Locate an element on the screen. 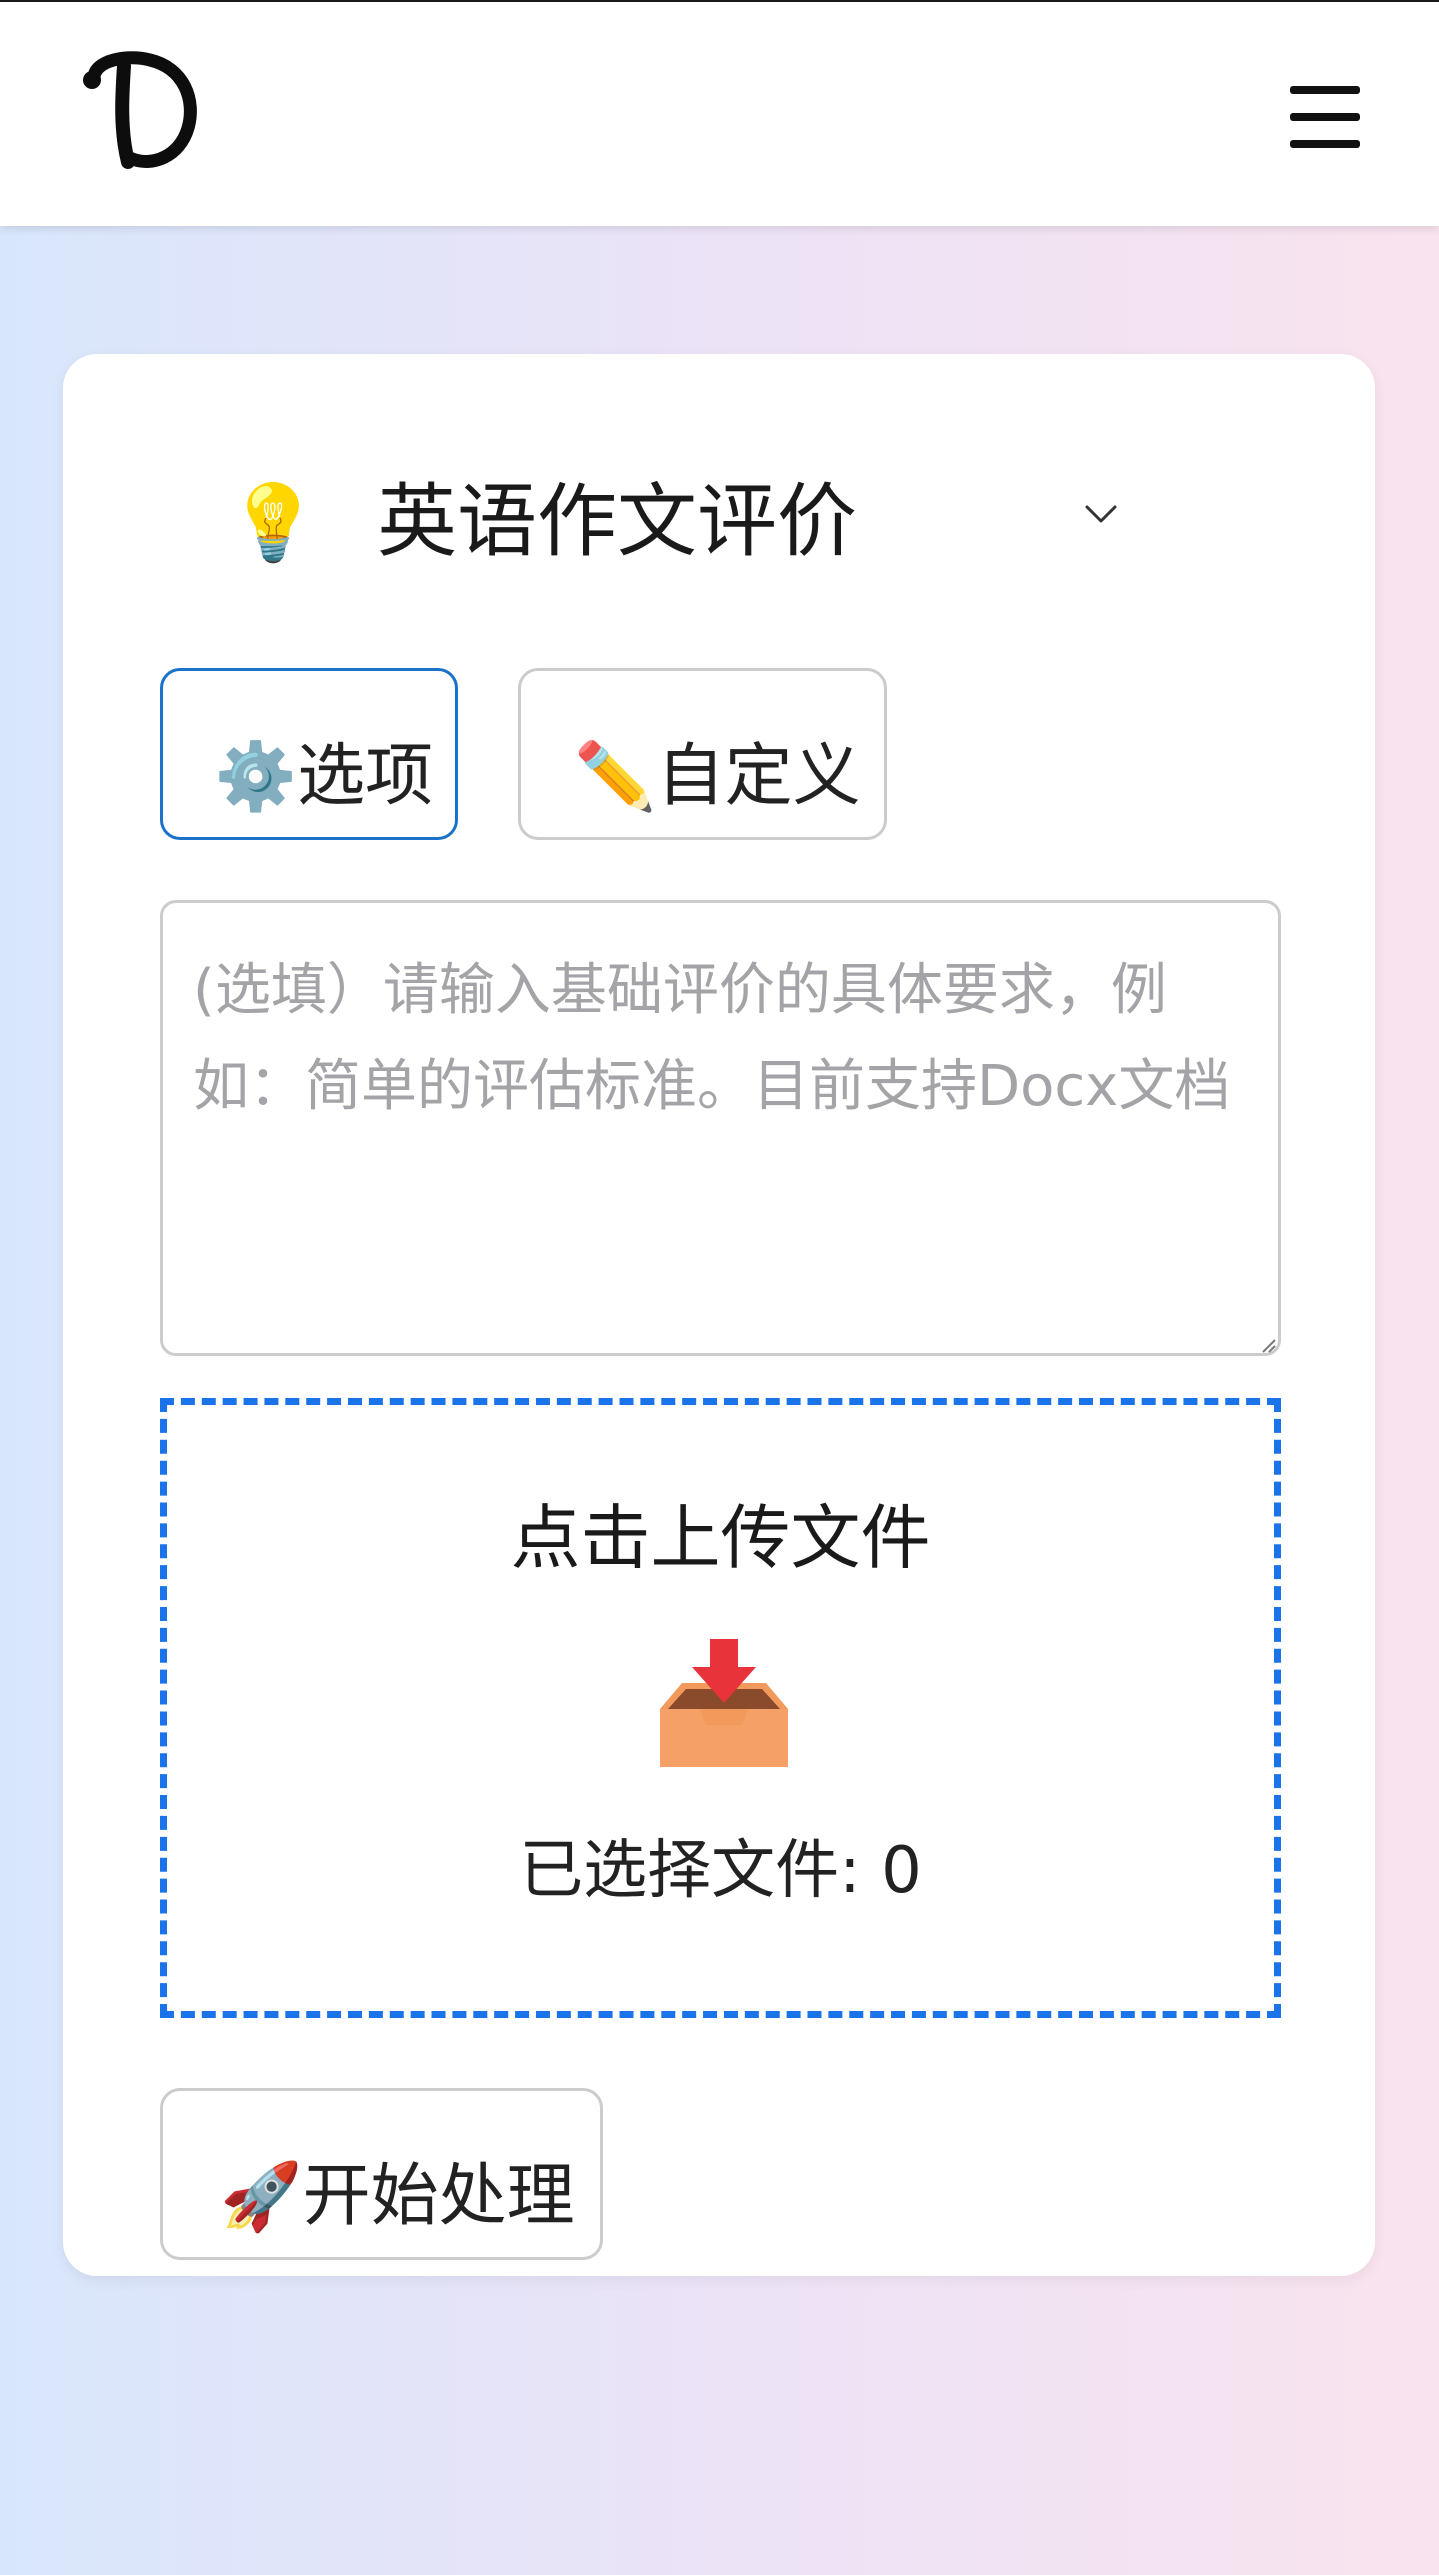 This screenshot has width=1439, height=2575. inbox-tray-icon is located at coordinates (724, 1703).